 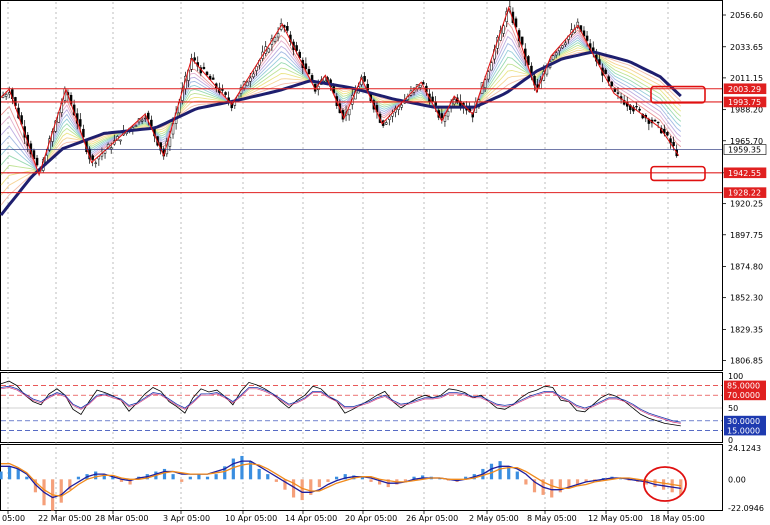 I want to click on time-tick-label: 2 May 05:00, so click(x=494, y=518).